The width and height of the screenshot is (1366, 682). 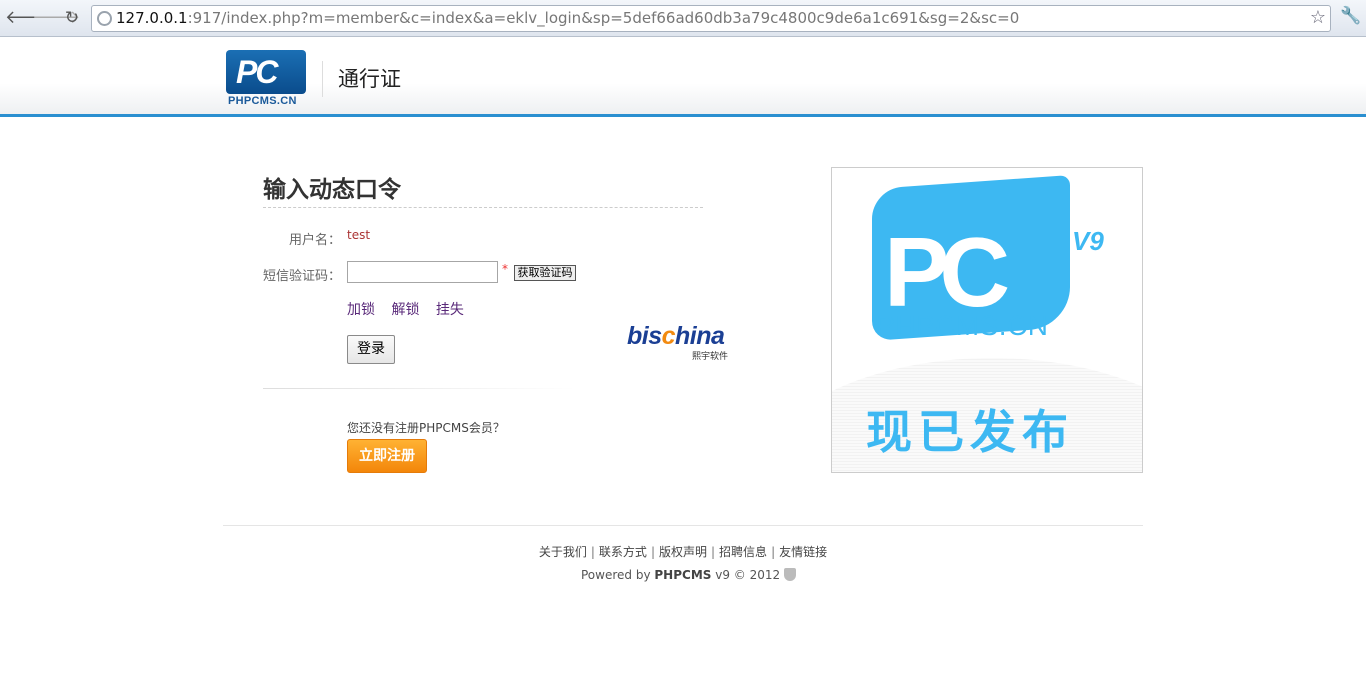 I want to click on forward-icon: 🡒, so click(x=56, y=18).